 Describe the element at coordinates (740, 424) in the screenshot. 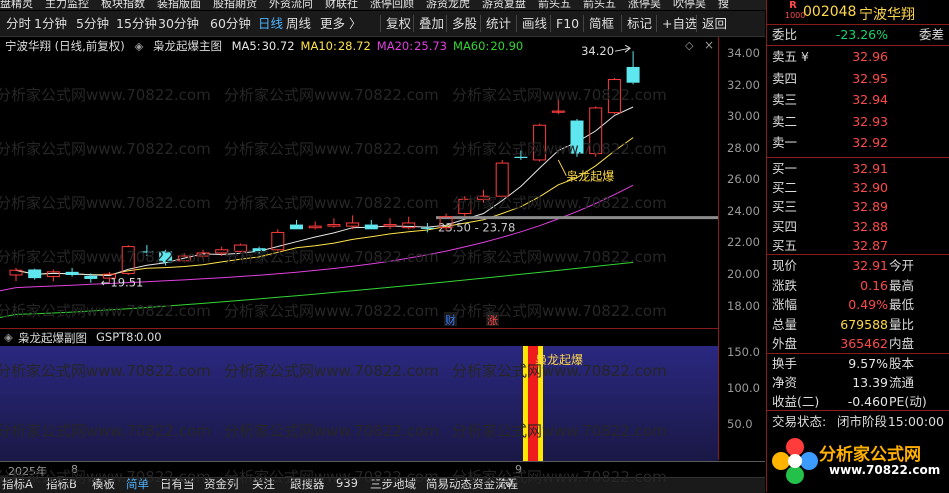

I see `sub-tick: 50.0` at that location.